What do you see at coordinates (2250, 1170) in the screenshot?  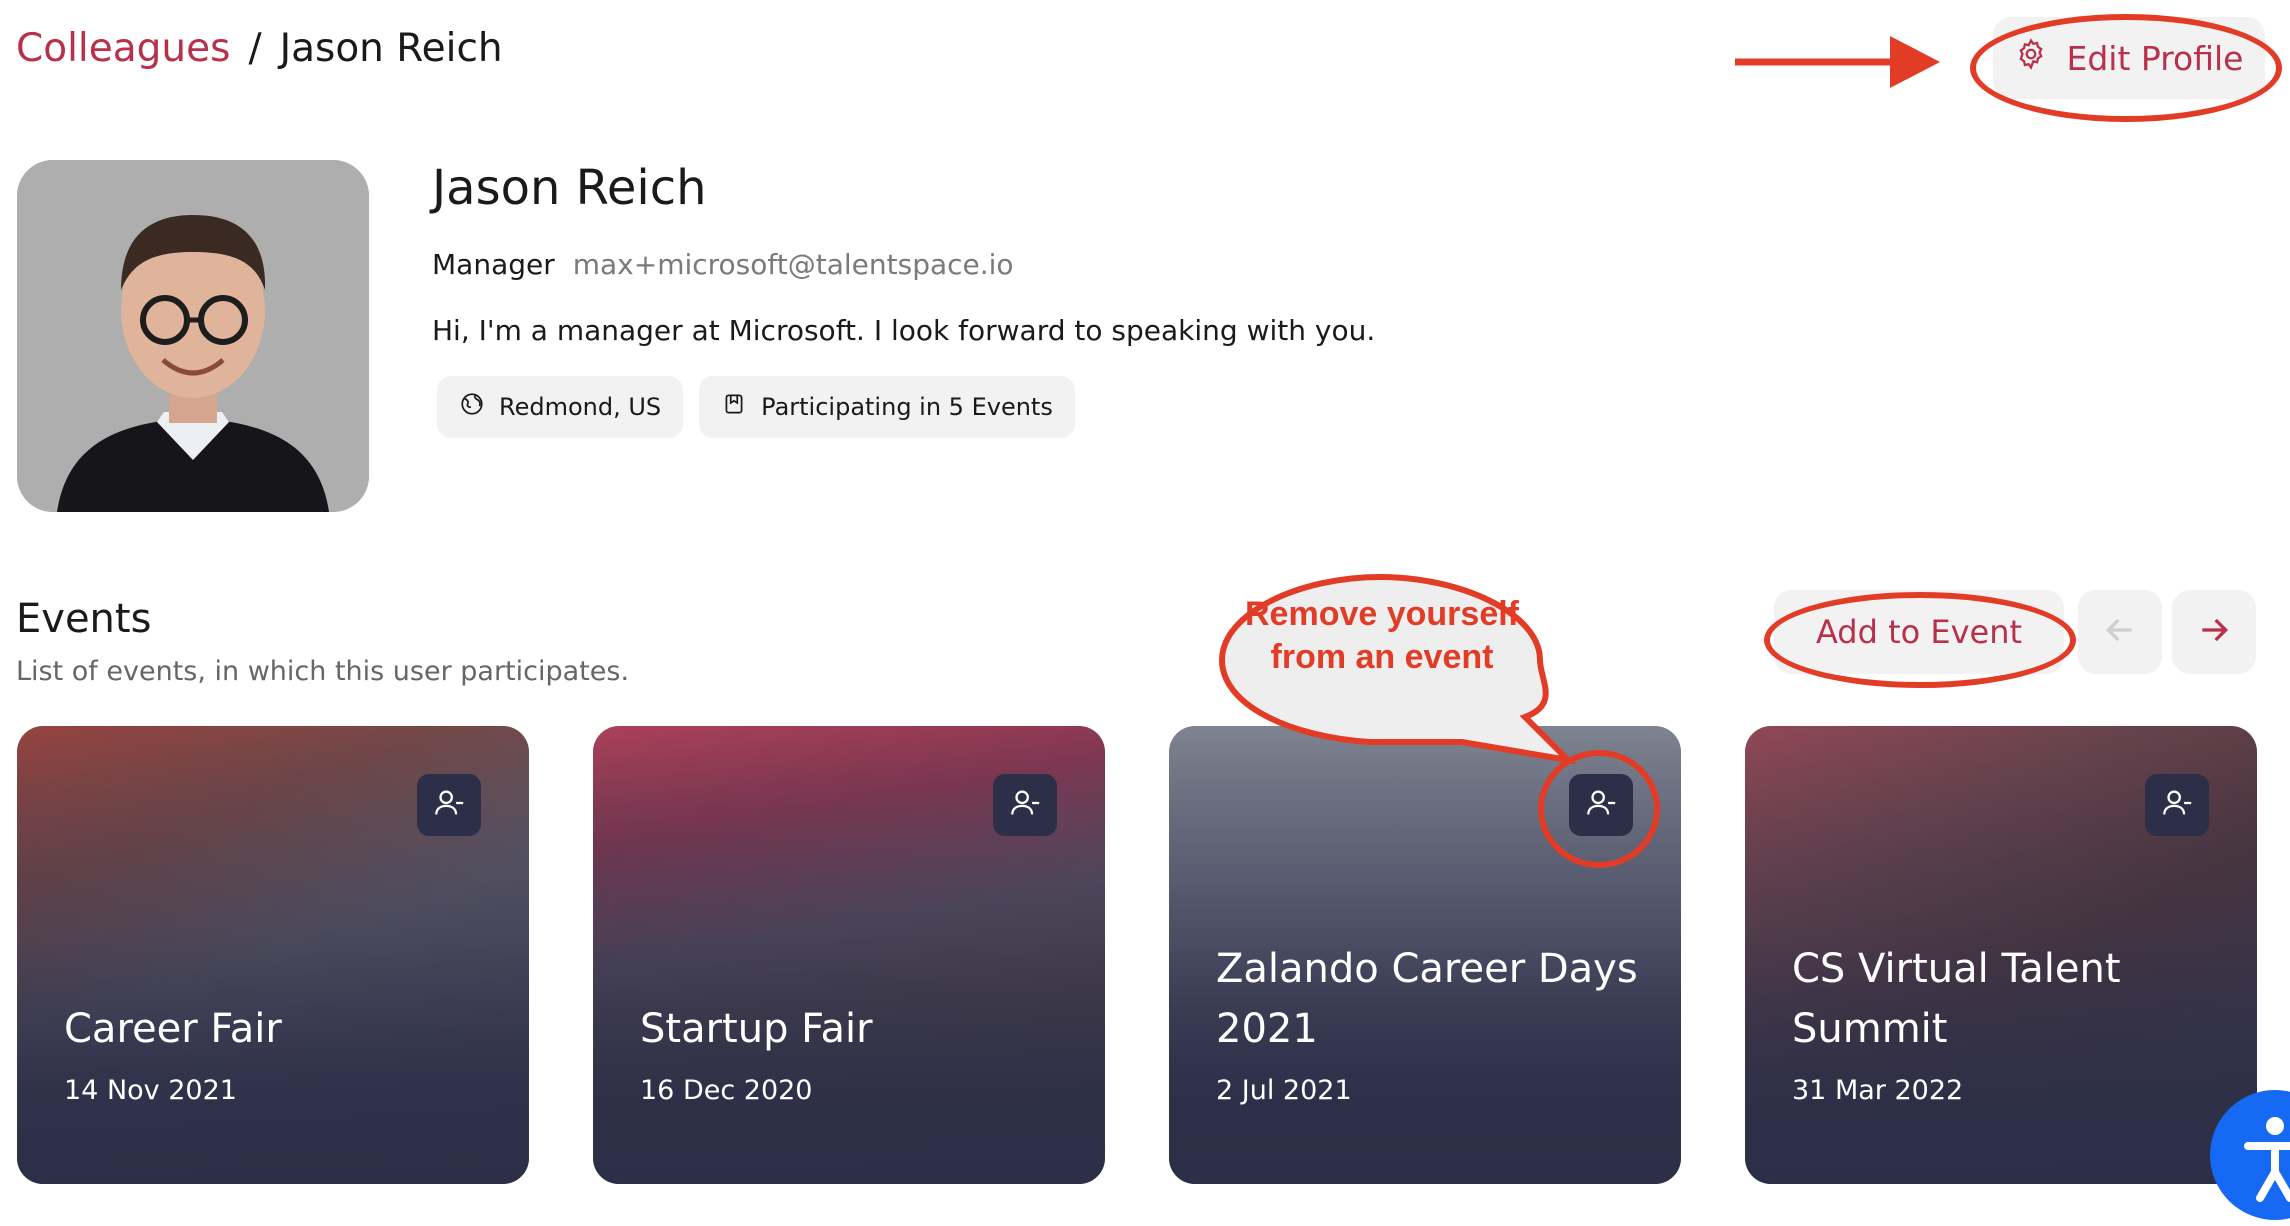 I see `accessibility-icon` at bounding box center [2250, 1170].